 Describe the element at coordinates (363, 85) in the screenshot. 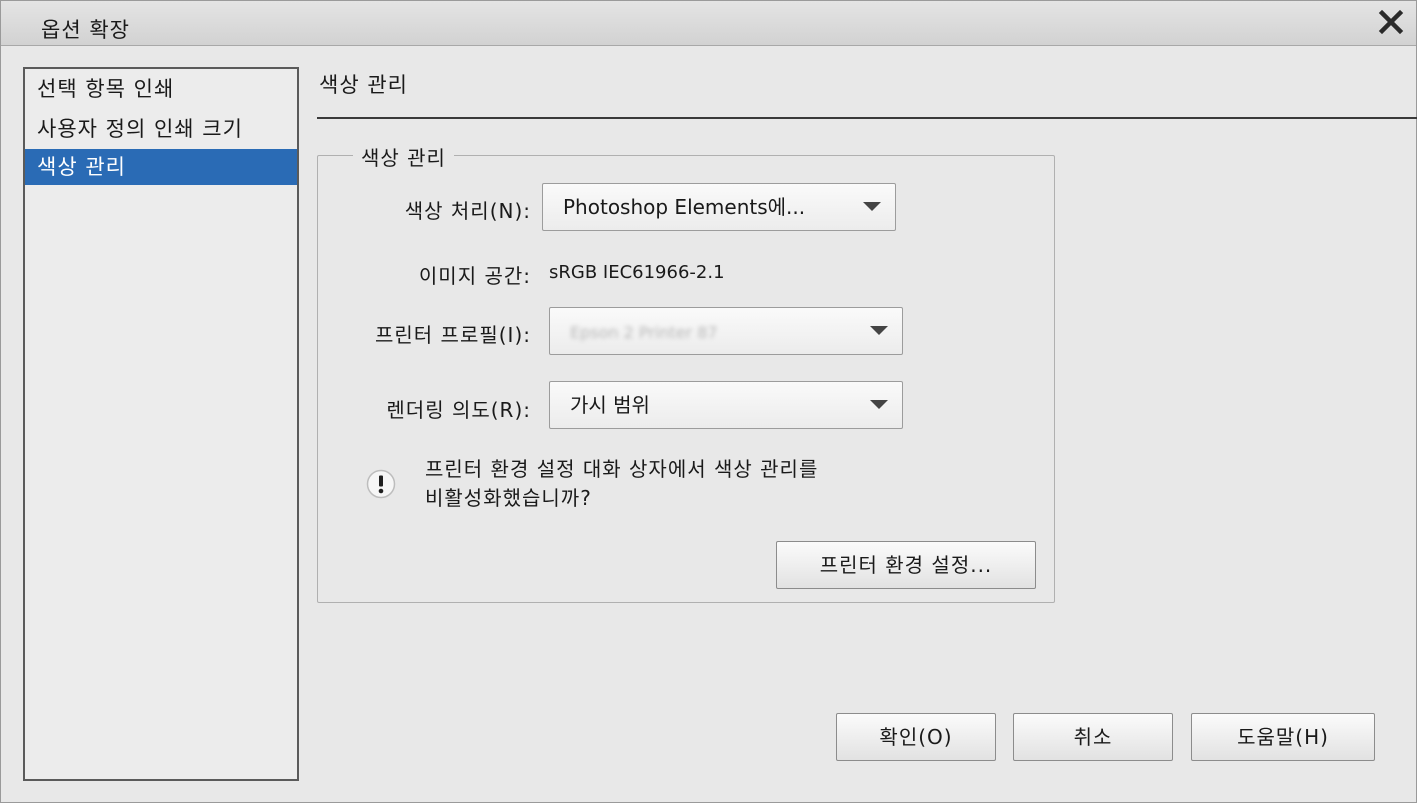

I see `section-title: 색상 관리` at that location.